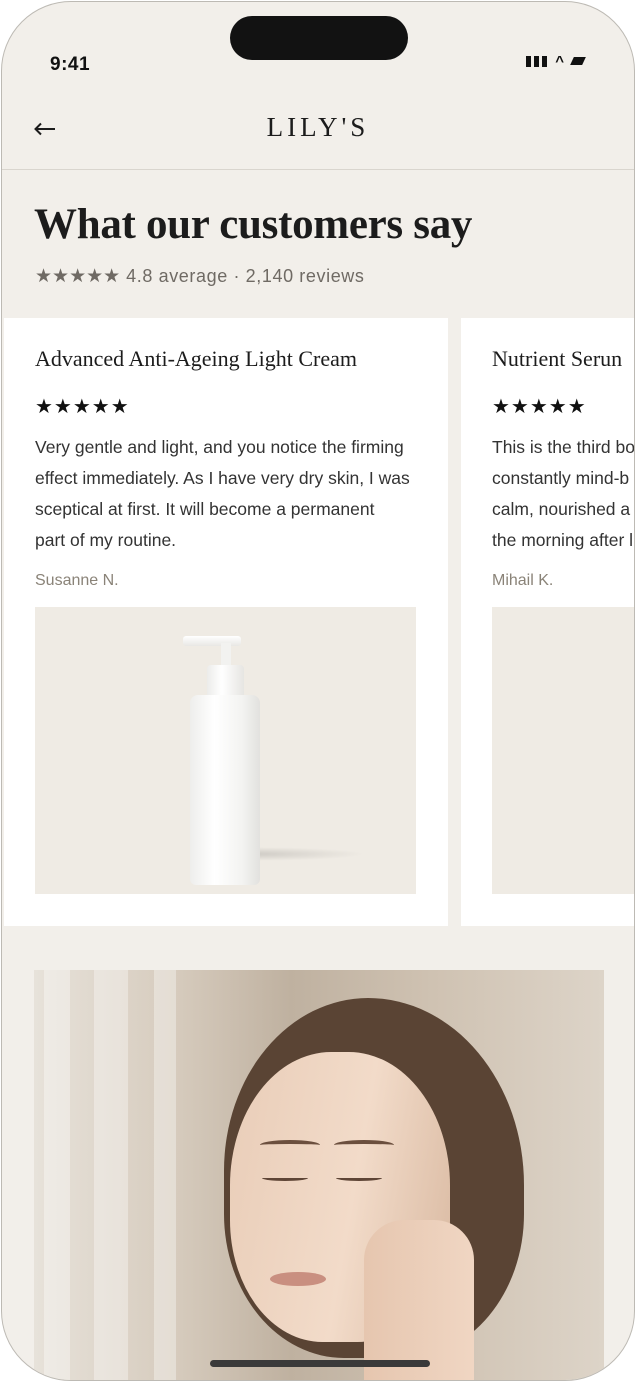 This screenshot has width=636, height=1382. What do you see at coordinates (78, 276) in the screenshot?
I see `rating-stars: ★★★★★` at bounding box center [78, 276].